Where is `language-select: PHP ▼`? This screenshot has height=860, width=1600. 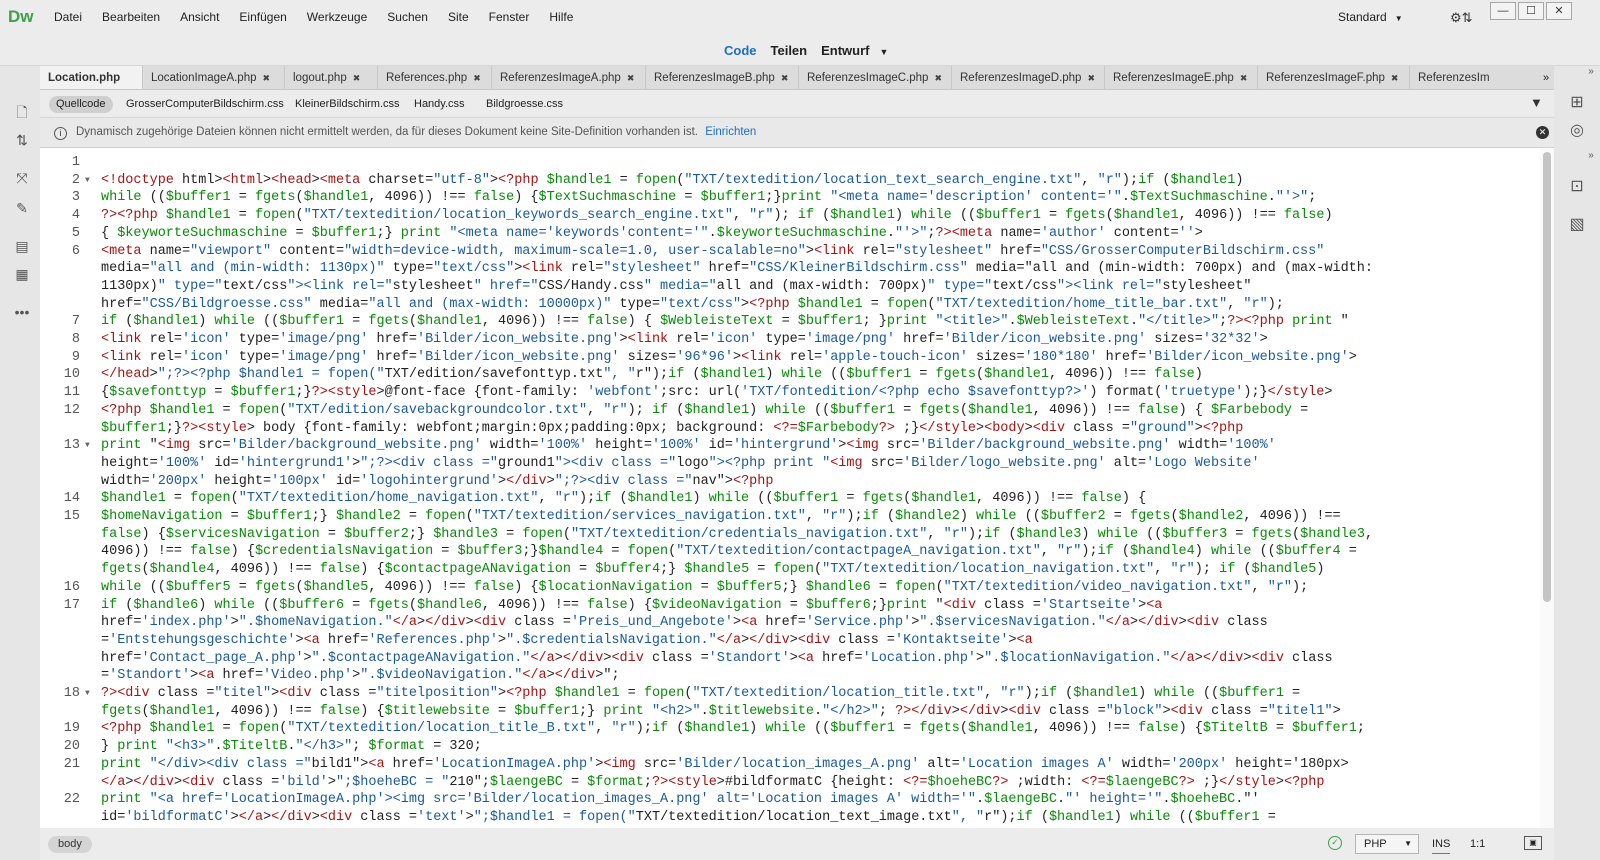
language-select: PHP ▼ is located at coordinates (1387, 844).